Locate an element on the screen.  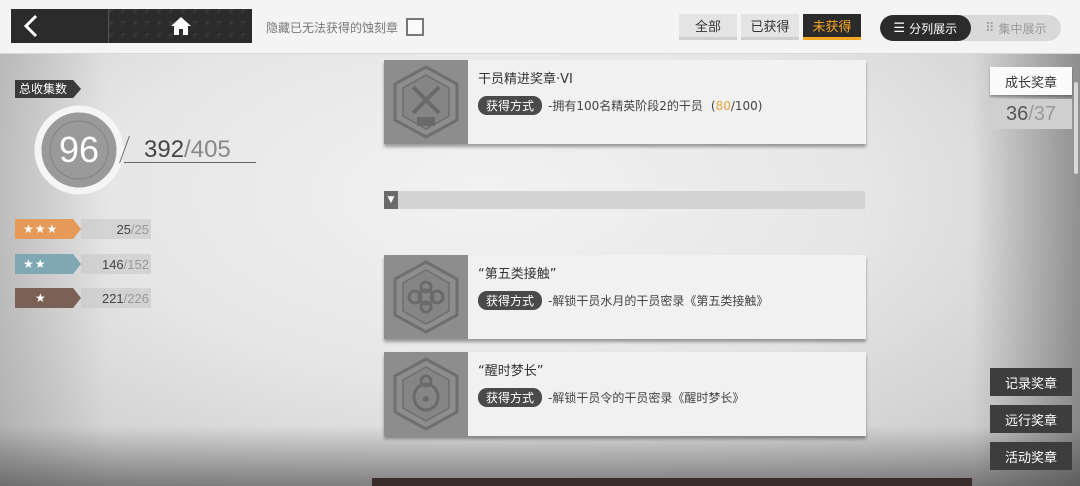
medal-desc: -拥有100名精英阶段2的干员 is located at coordinates (625, 106).